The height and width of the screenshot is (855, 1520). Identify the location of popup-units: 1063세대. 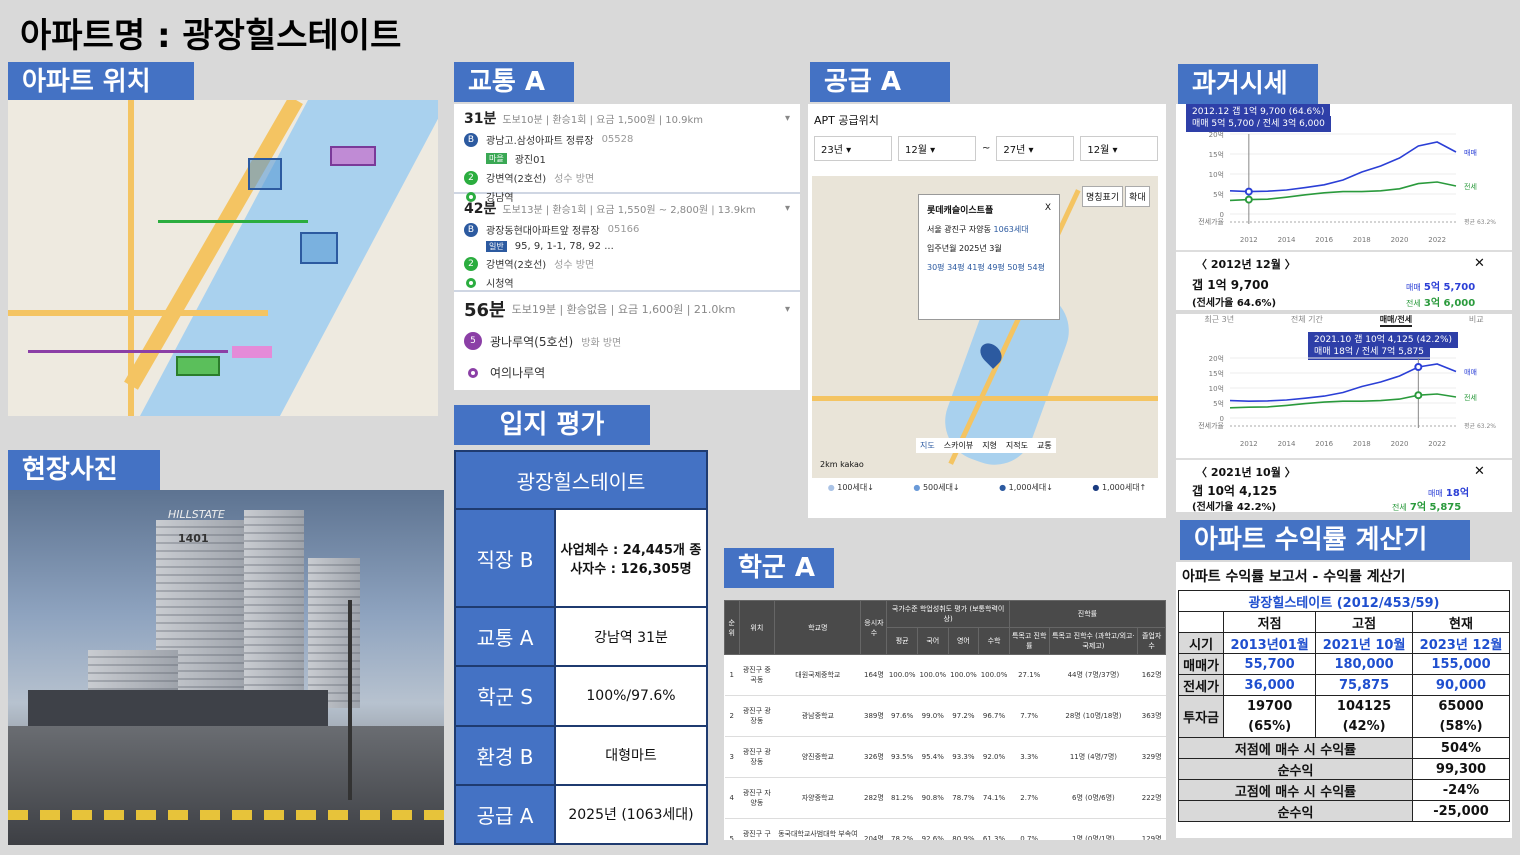
(1011, 229).